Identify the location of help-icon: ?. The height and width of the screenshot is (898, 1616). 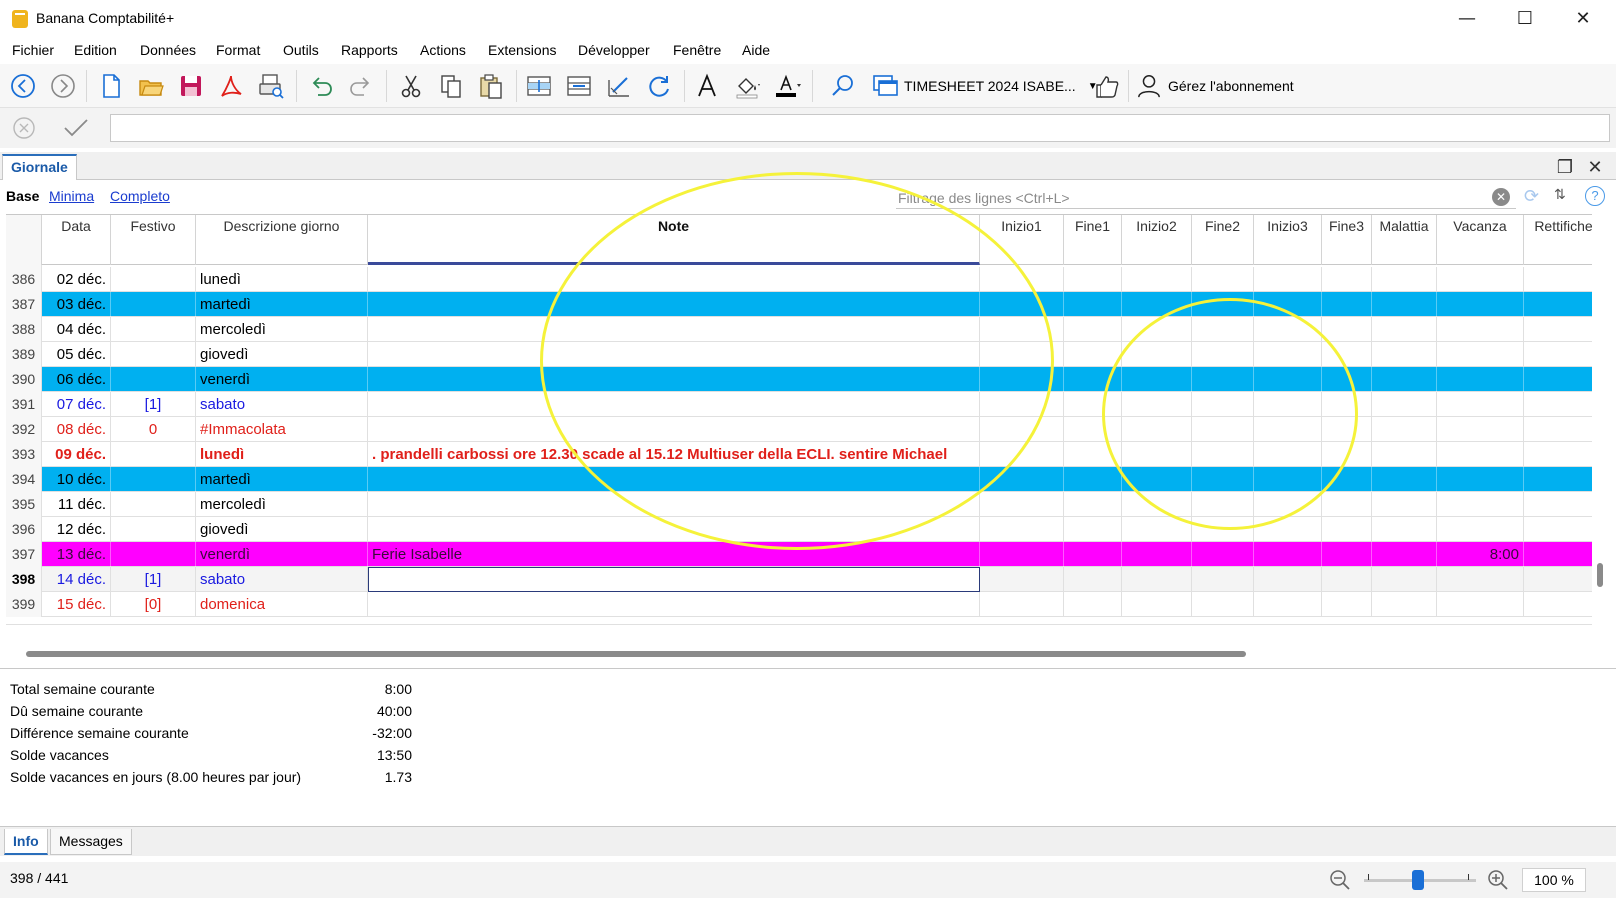
(1595, 196).